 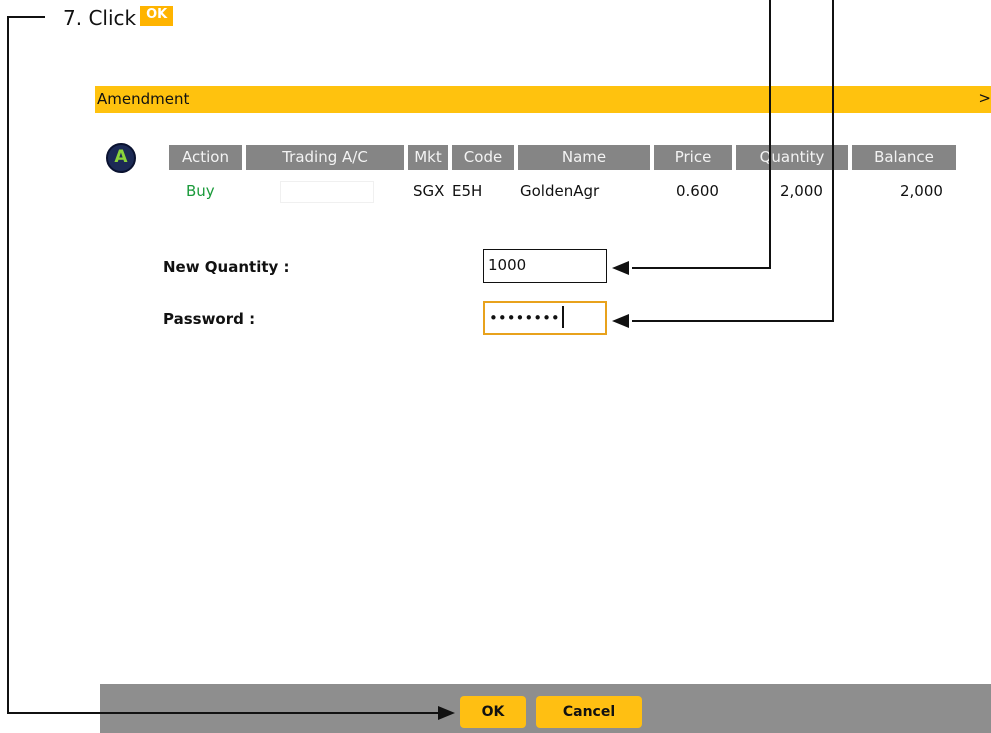 What do you see at coordinates (543, 99) in the screenshot?
I see `dialog-titlebar: Amendment >` at bounding box center [543, 99].